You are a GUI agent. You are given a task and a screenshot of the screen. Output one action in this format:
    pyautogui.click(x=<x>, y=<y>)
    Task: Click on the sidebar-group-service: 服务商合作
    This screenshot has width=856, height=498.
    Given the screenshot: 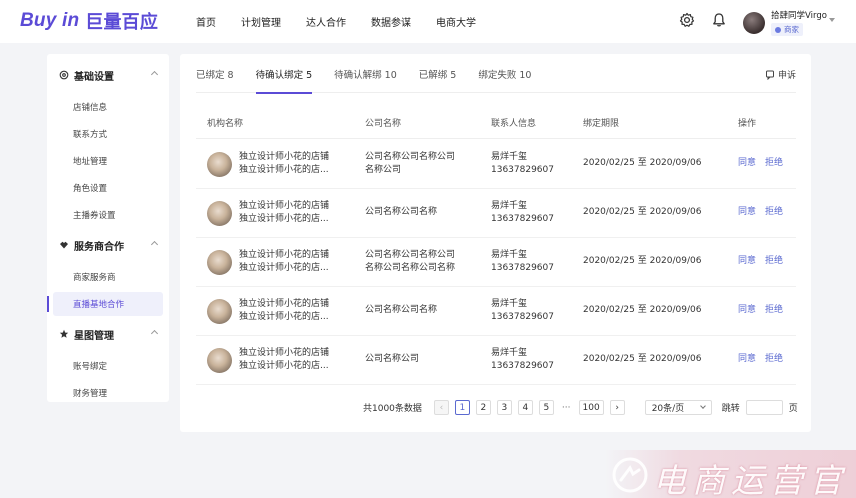 What is the action you would take?
    pyautogui.click(x=108, y=245)
    